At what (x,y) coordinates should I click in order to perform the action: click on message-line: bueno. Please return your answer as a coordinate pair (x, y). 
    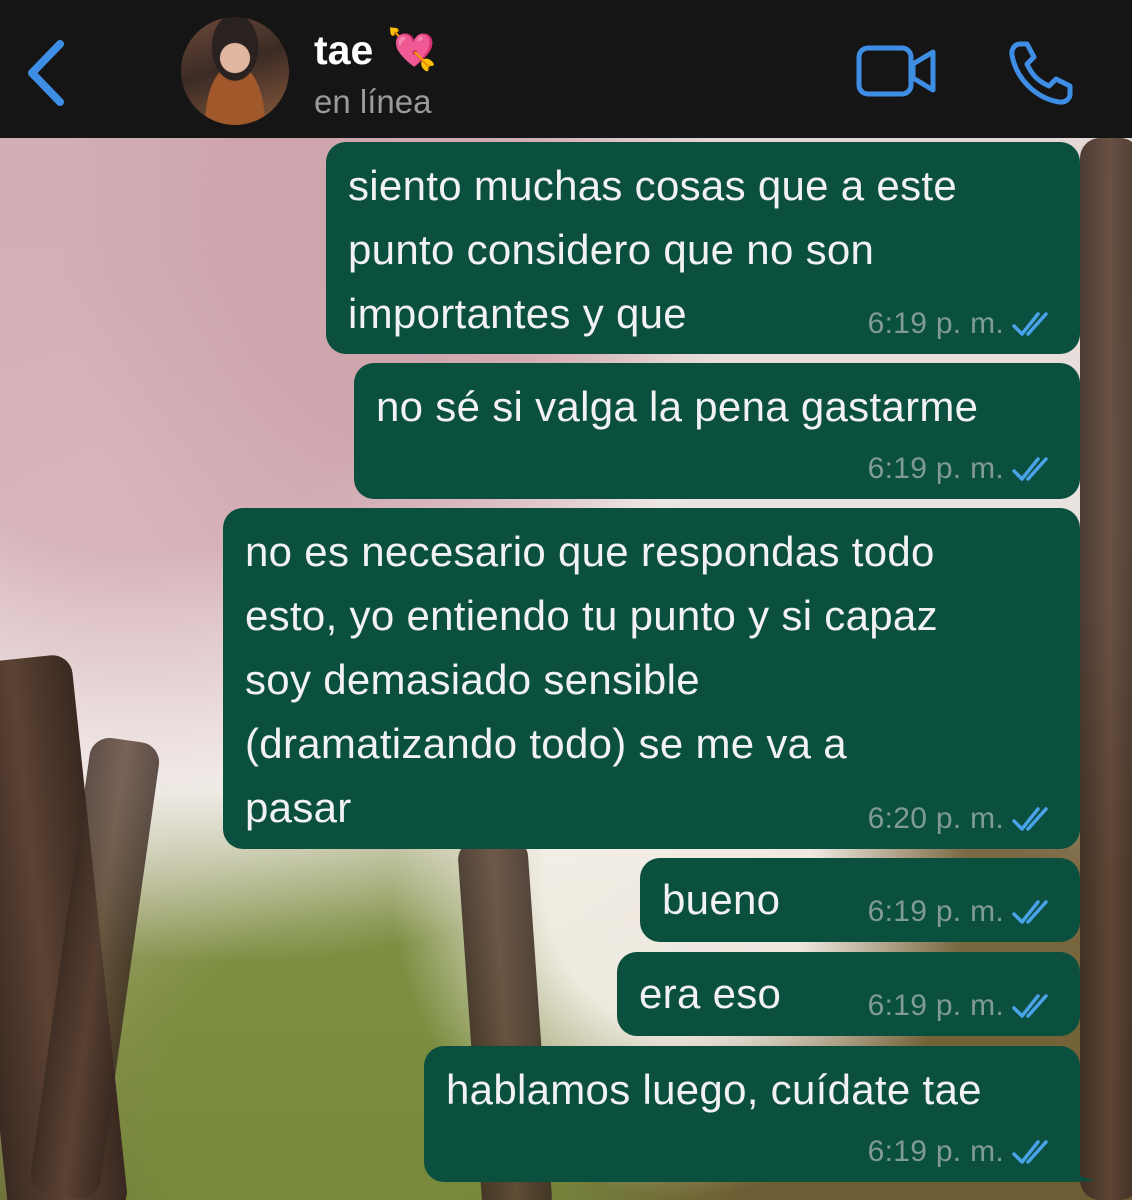
    Looking at the image, I should click on (721, 899).